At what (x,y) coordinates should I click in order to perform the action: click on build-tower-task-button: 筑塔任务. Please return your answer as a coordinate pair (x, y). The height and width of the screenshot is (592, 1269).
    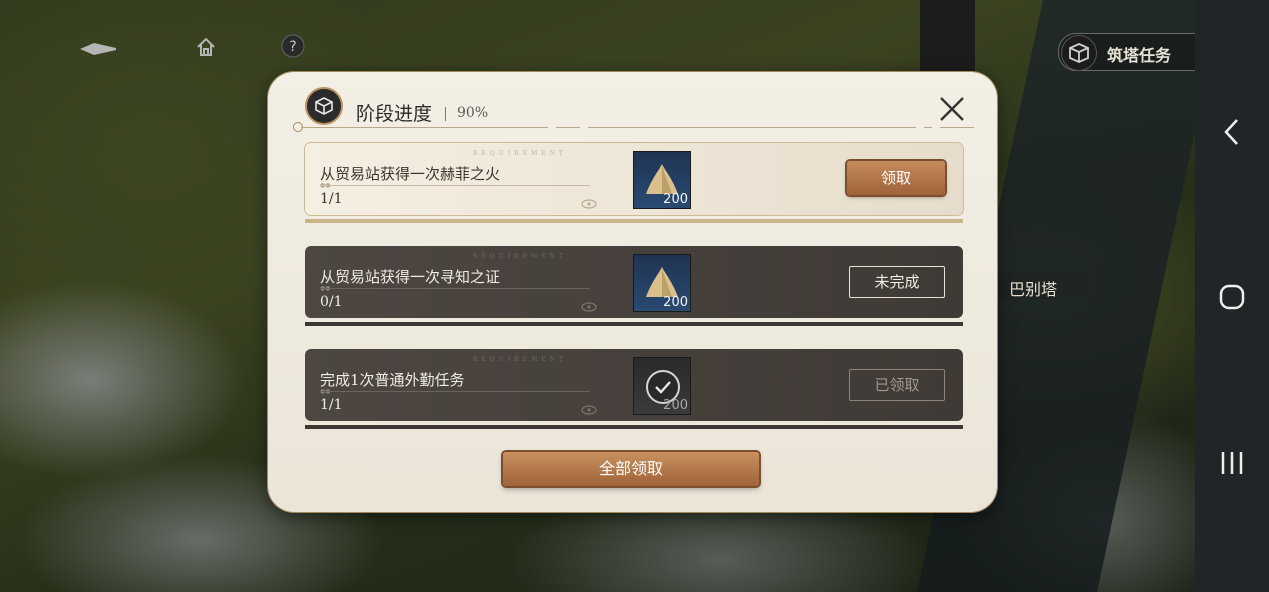
    Looking at the image, I should click on (1127, 52).